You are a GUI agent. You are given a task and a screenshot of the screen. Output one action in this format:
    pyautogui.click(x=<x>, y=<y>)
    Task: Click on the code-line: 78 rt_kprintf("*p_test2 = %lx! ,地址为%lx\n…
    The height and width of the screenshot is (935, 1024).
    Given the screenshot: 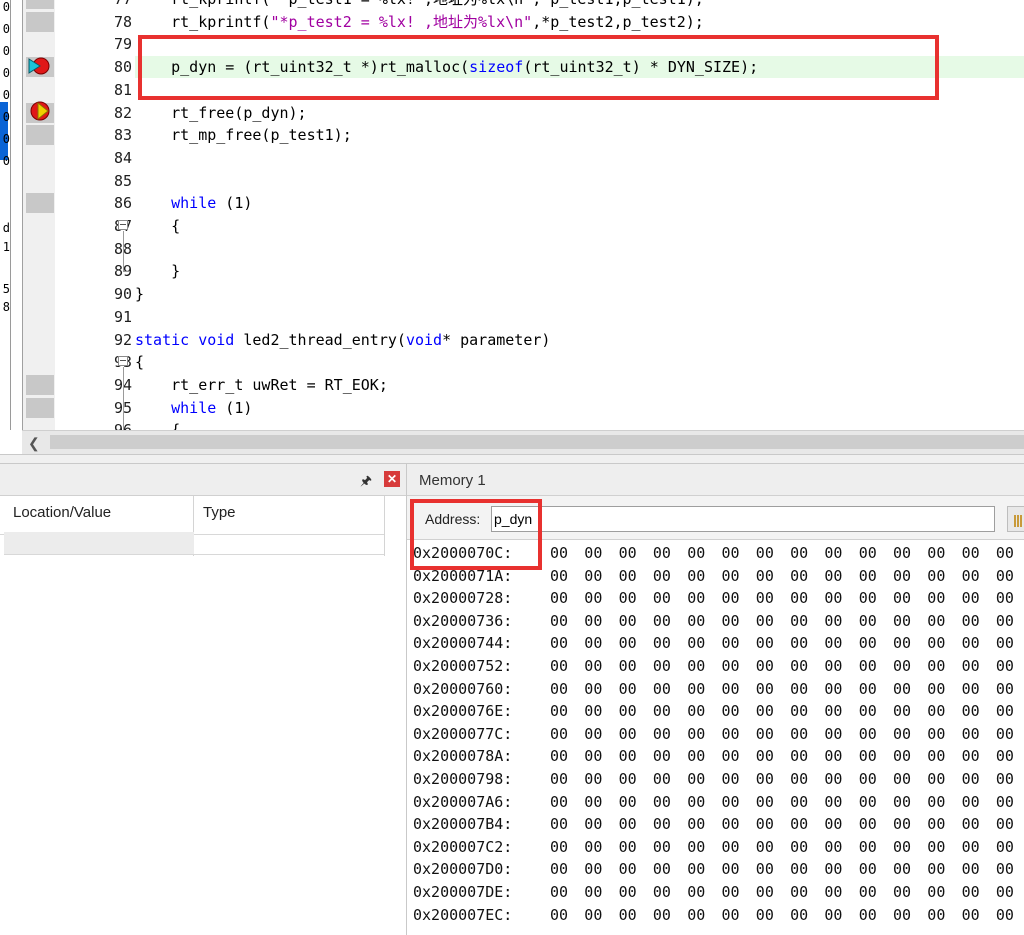 What is the action you would take?
    pyautogui.click(x=523, y=22)
    